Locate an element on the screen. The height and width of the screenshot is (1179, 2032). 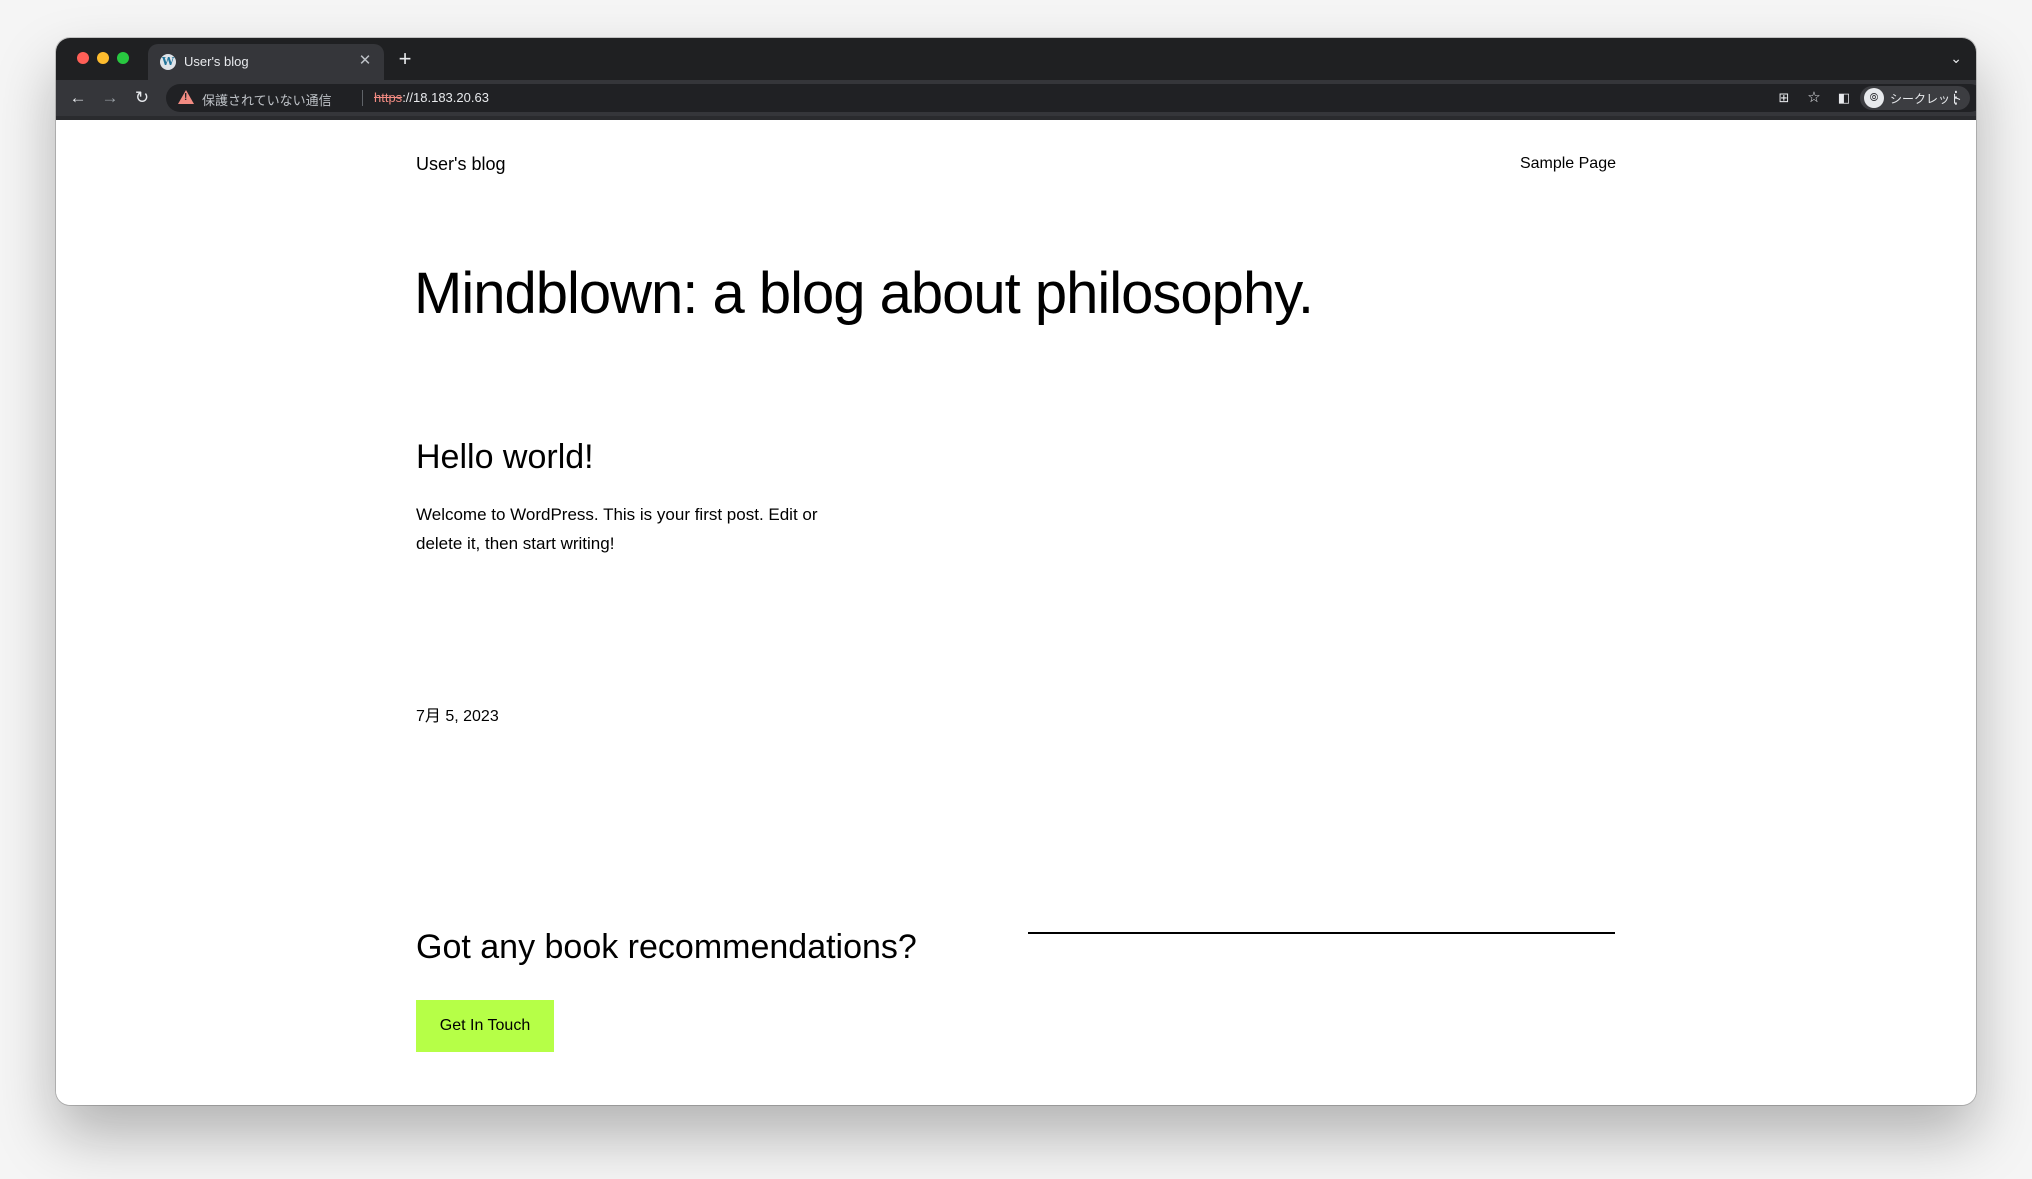
close-window-button is located at coordinates (83, 58).